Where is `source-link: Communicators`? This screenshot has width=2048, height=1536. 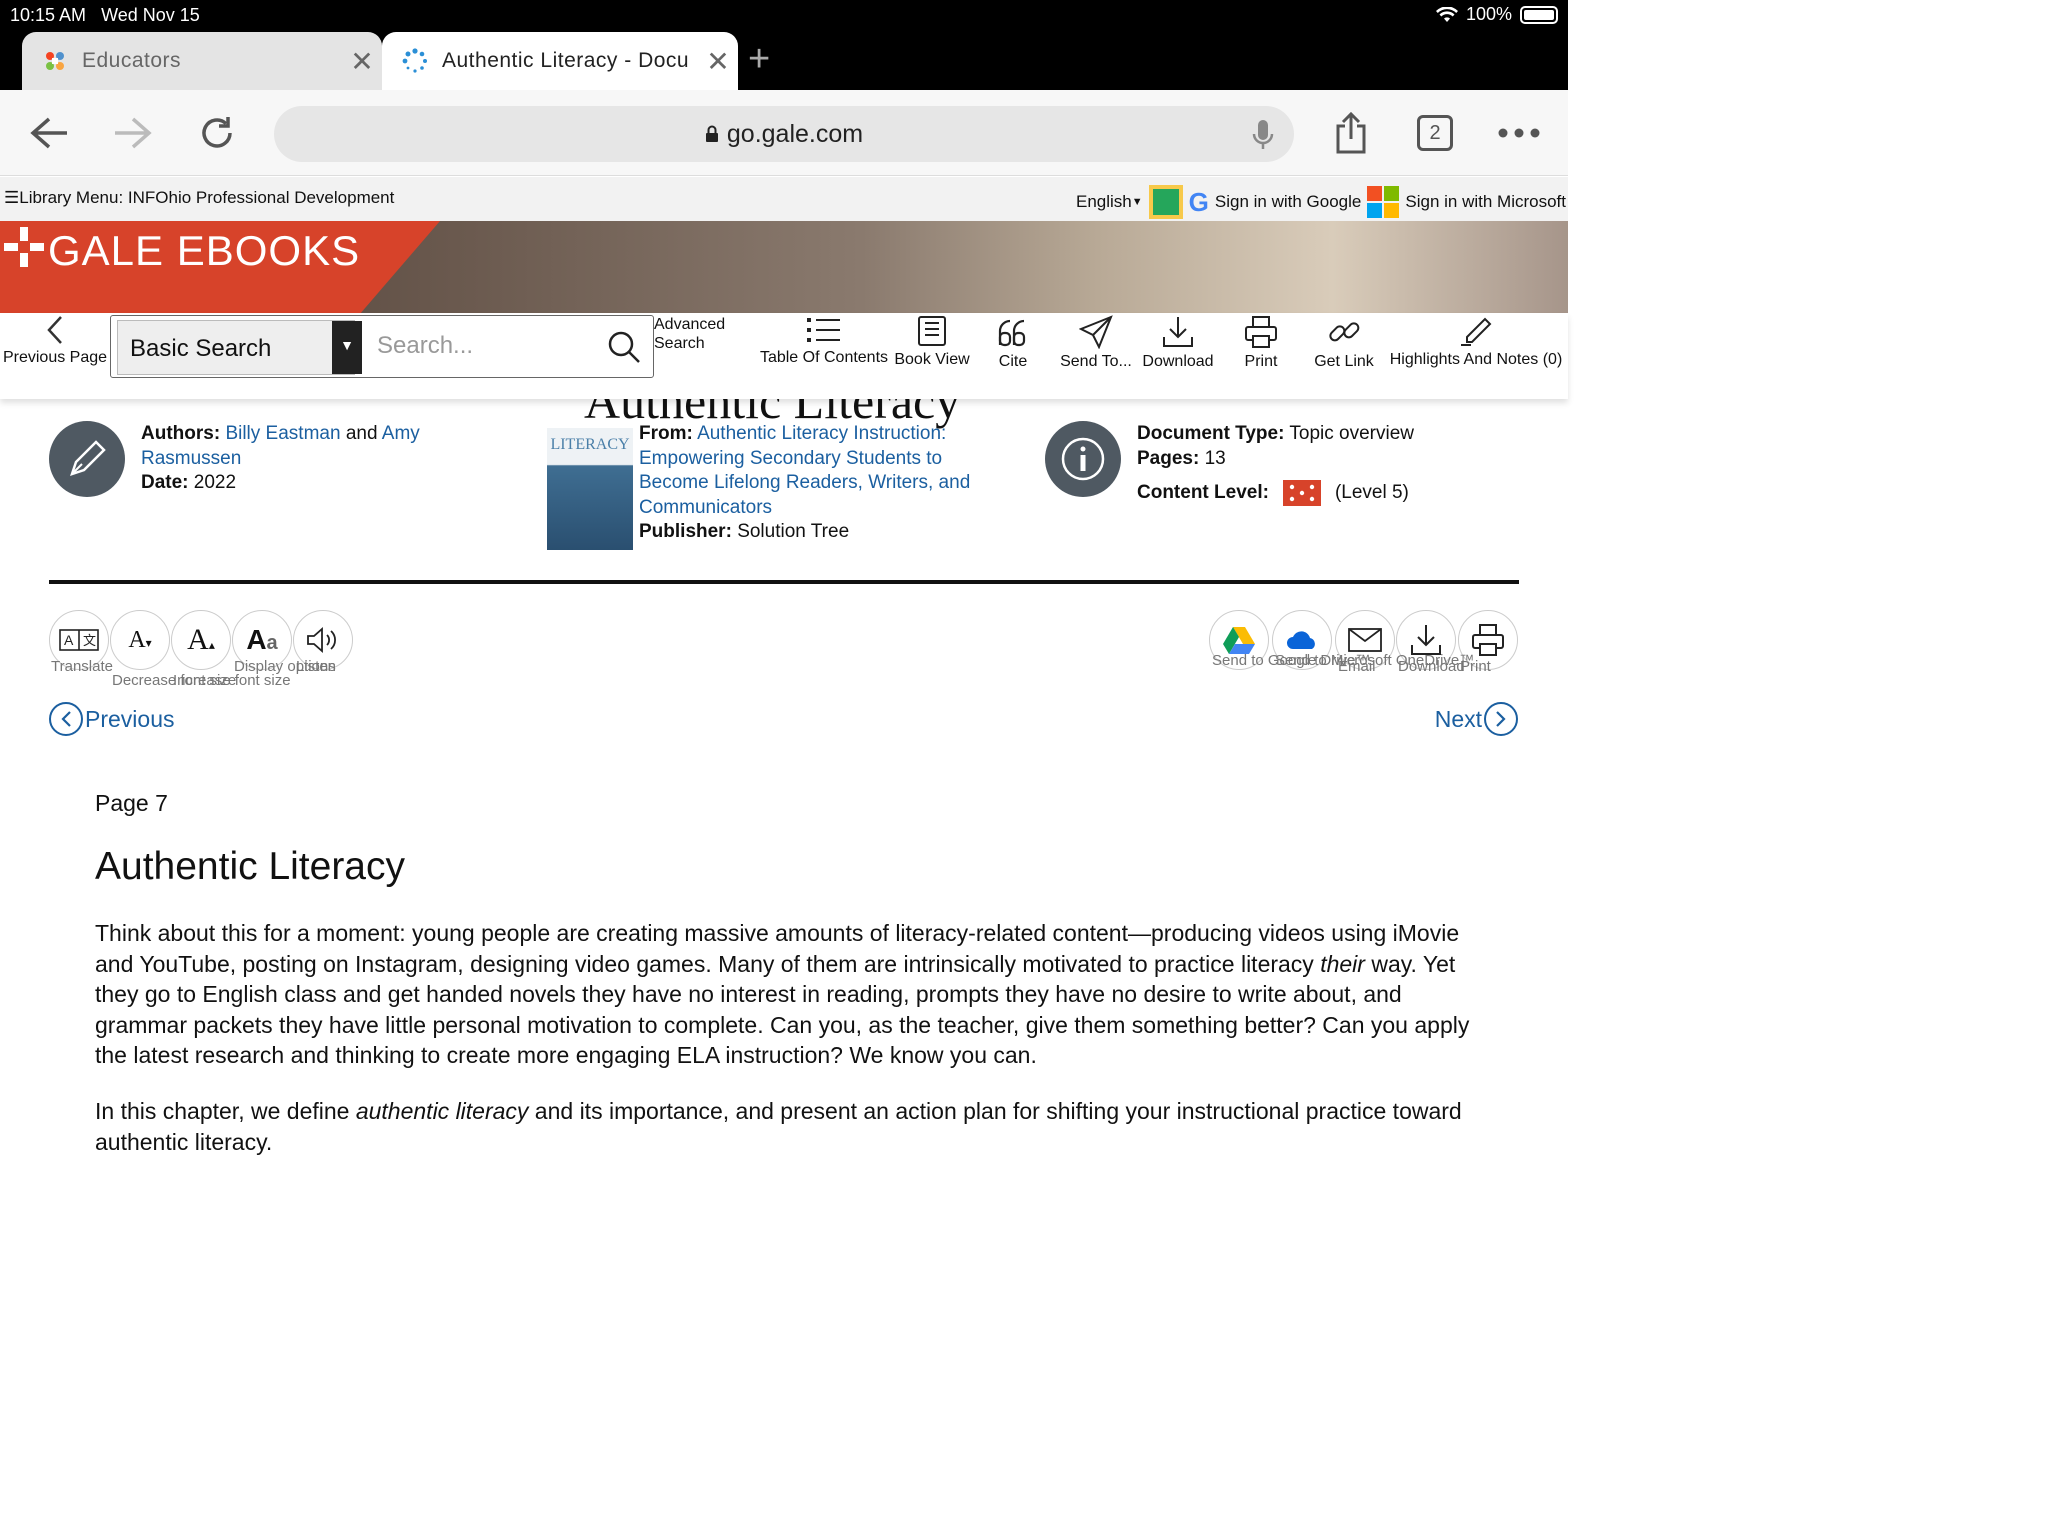 source-link: Communicators is located at coordinates (829, 508).